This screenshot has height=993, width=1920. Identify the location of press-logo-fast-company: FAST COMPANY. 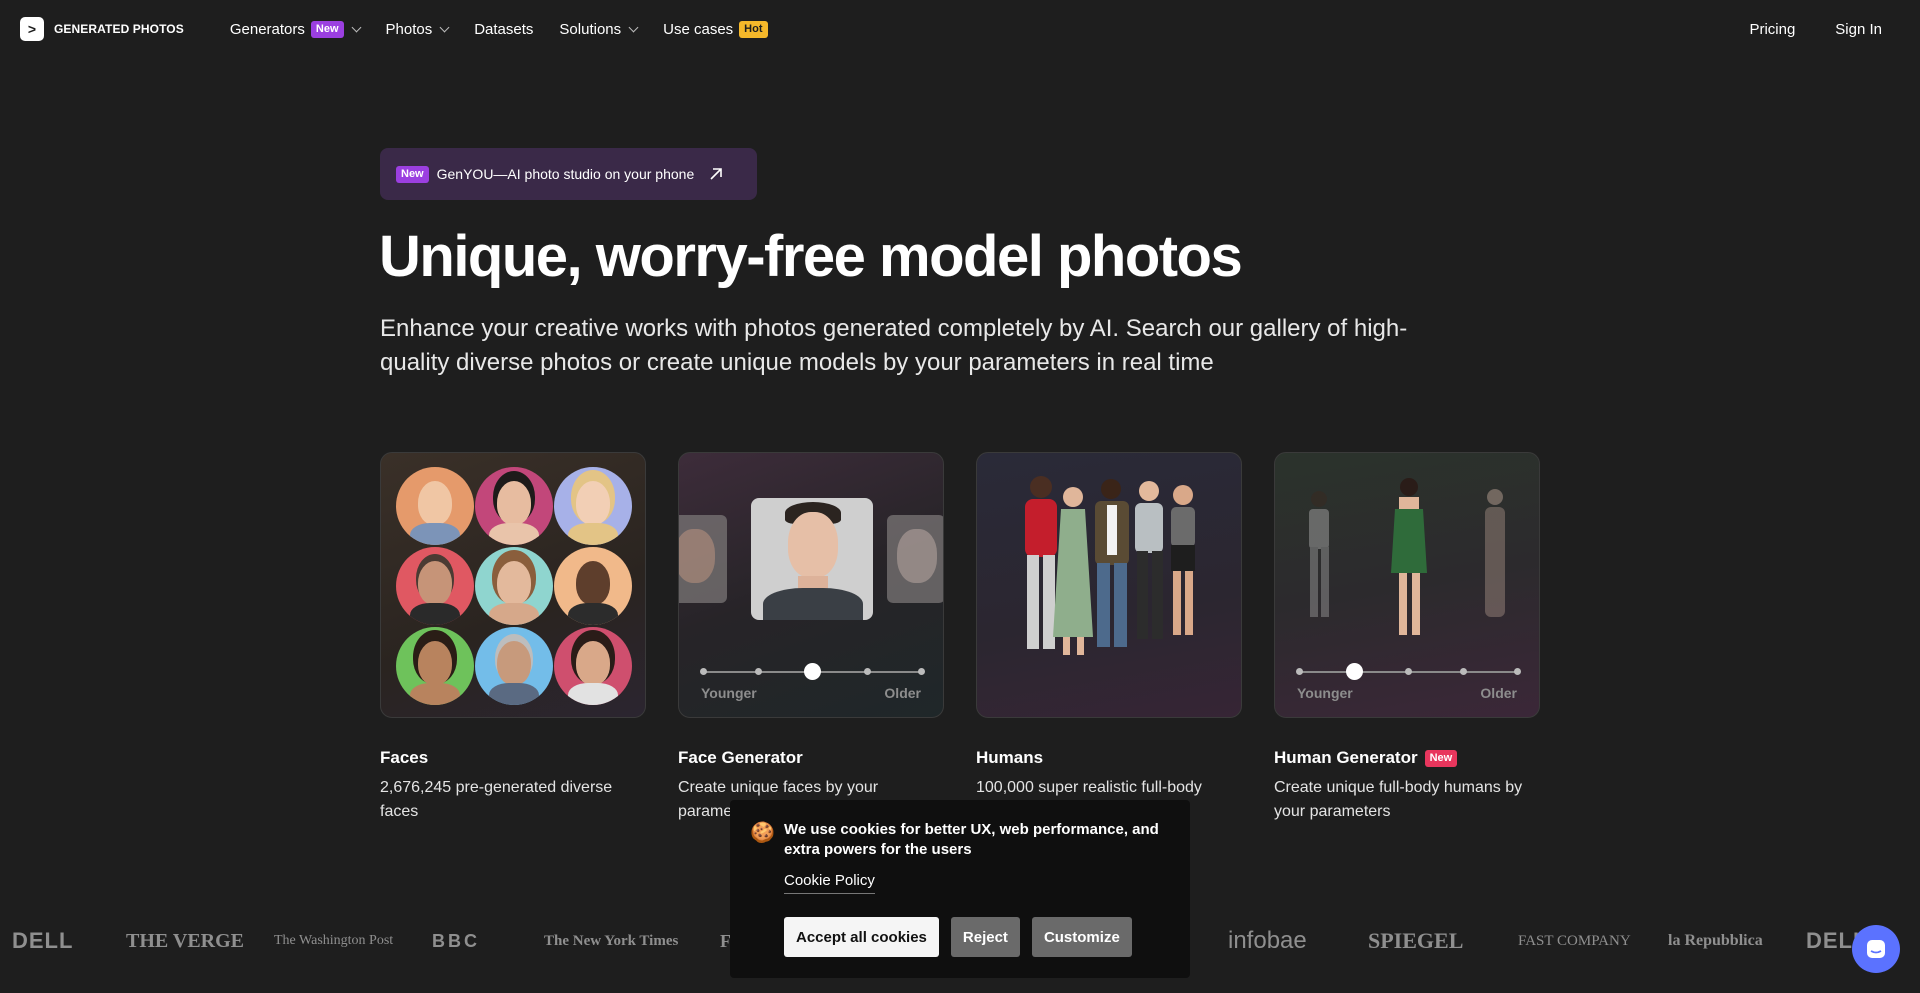
(1574, 940).